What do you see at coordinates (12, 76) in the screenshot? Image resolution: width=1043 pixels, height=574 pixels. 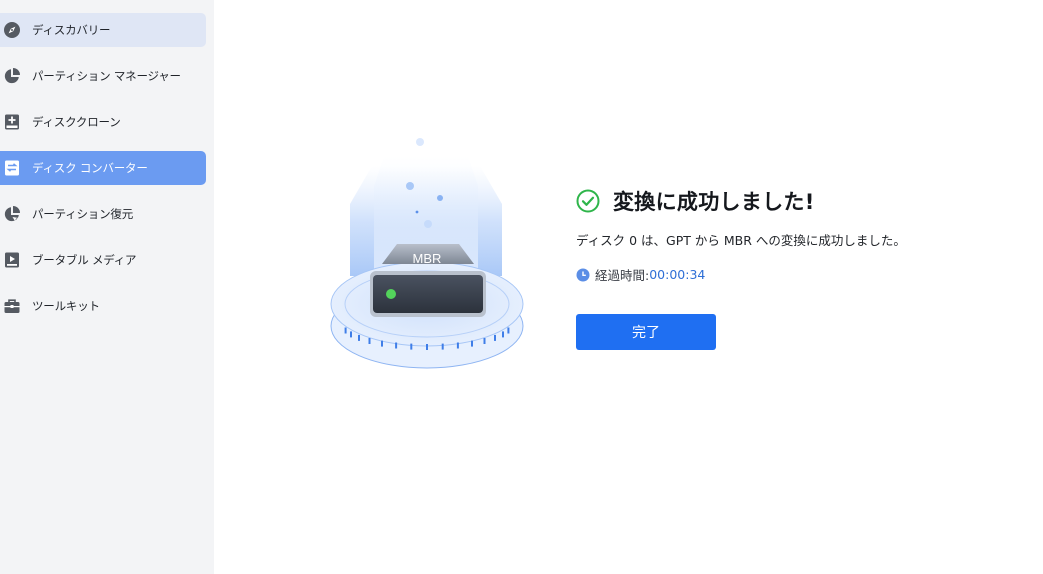 I see `pie-chart-icon` at bounding box center [12, 76].